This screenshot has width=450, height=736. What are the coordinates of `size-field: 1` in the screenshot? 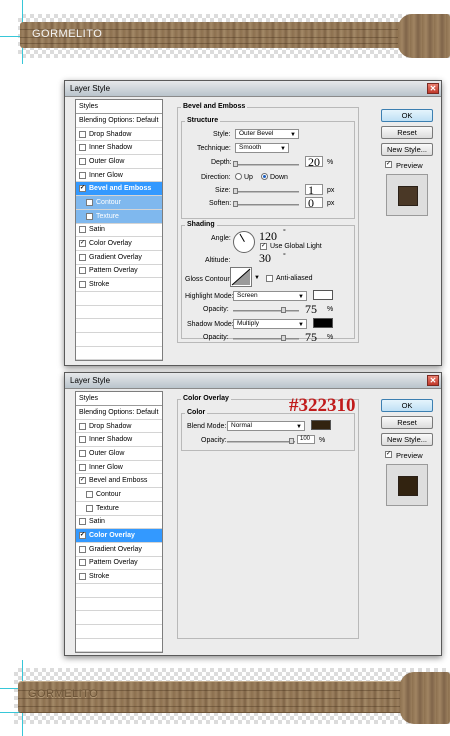 It's located at (314, 190).